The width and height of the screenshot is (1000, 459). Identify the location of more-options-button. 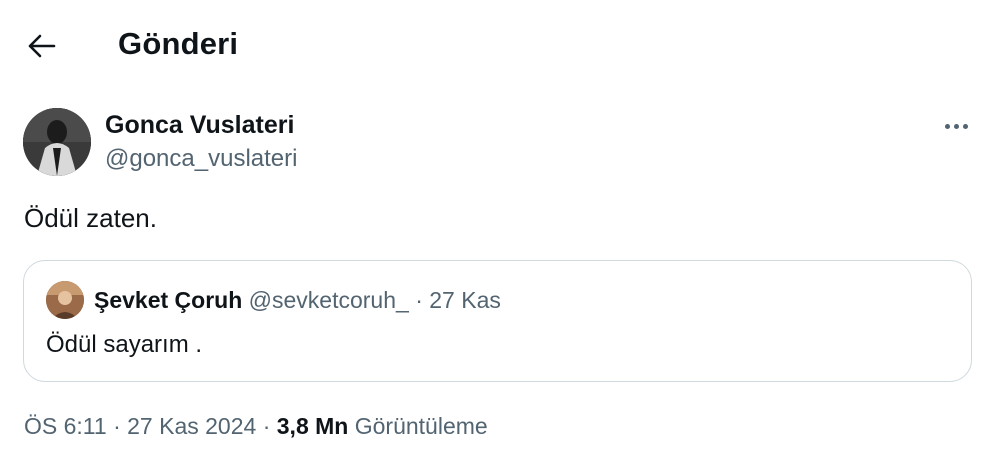
(956, 126).